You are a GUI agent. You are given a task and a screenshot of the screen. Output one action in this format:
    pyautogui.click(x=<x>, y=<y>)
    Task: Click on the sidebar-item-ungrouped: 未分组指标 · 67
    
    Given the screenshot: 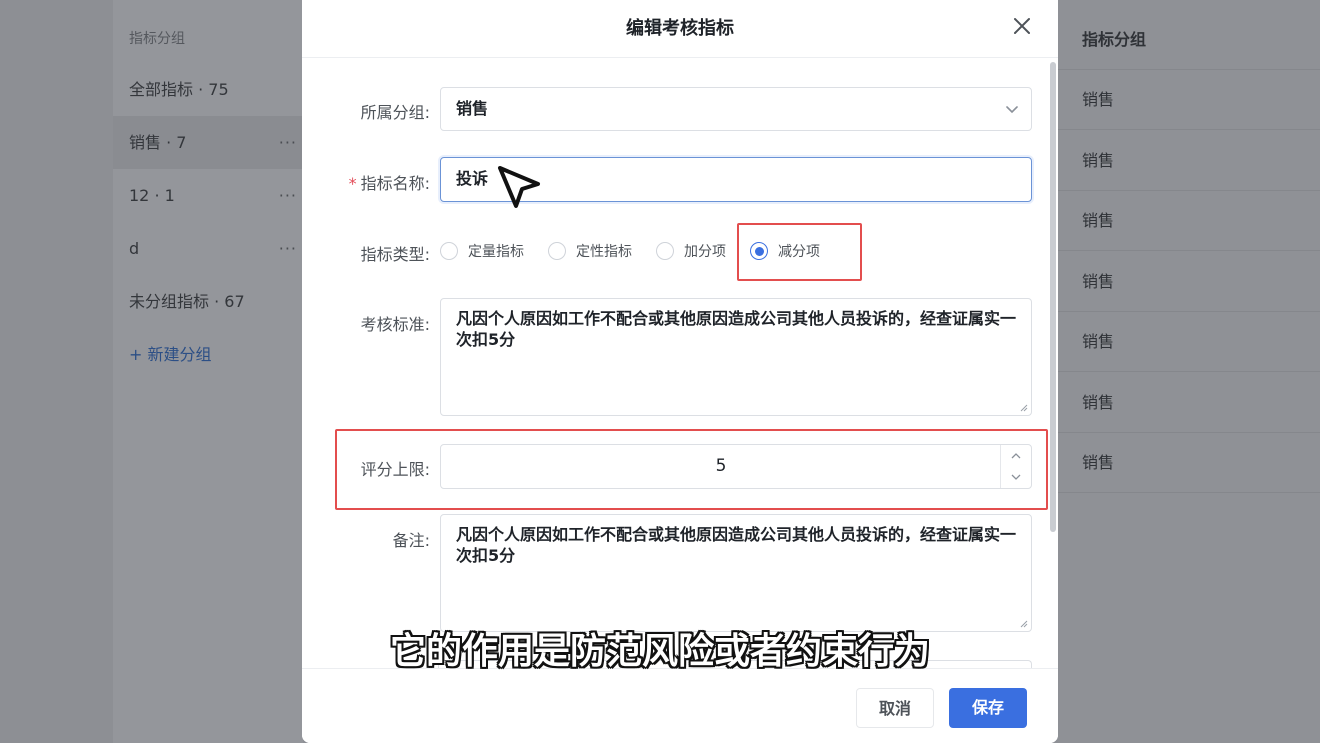 What is the action you would take?
    pyautogui.click(x=208, y=301)
    